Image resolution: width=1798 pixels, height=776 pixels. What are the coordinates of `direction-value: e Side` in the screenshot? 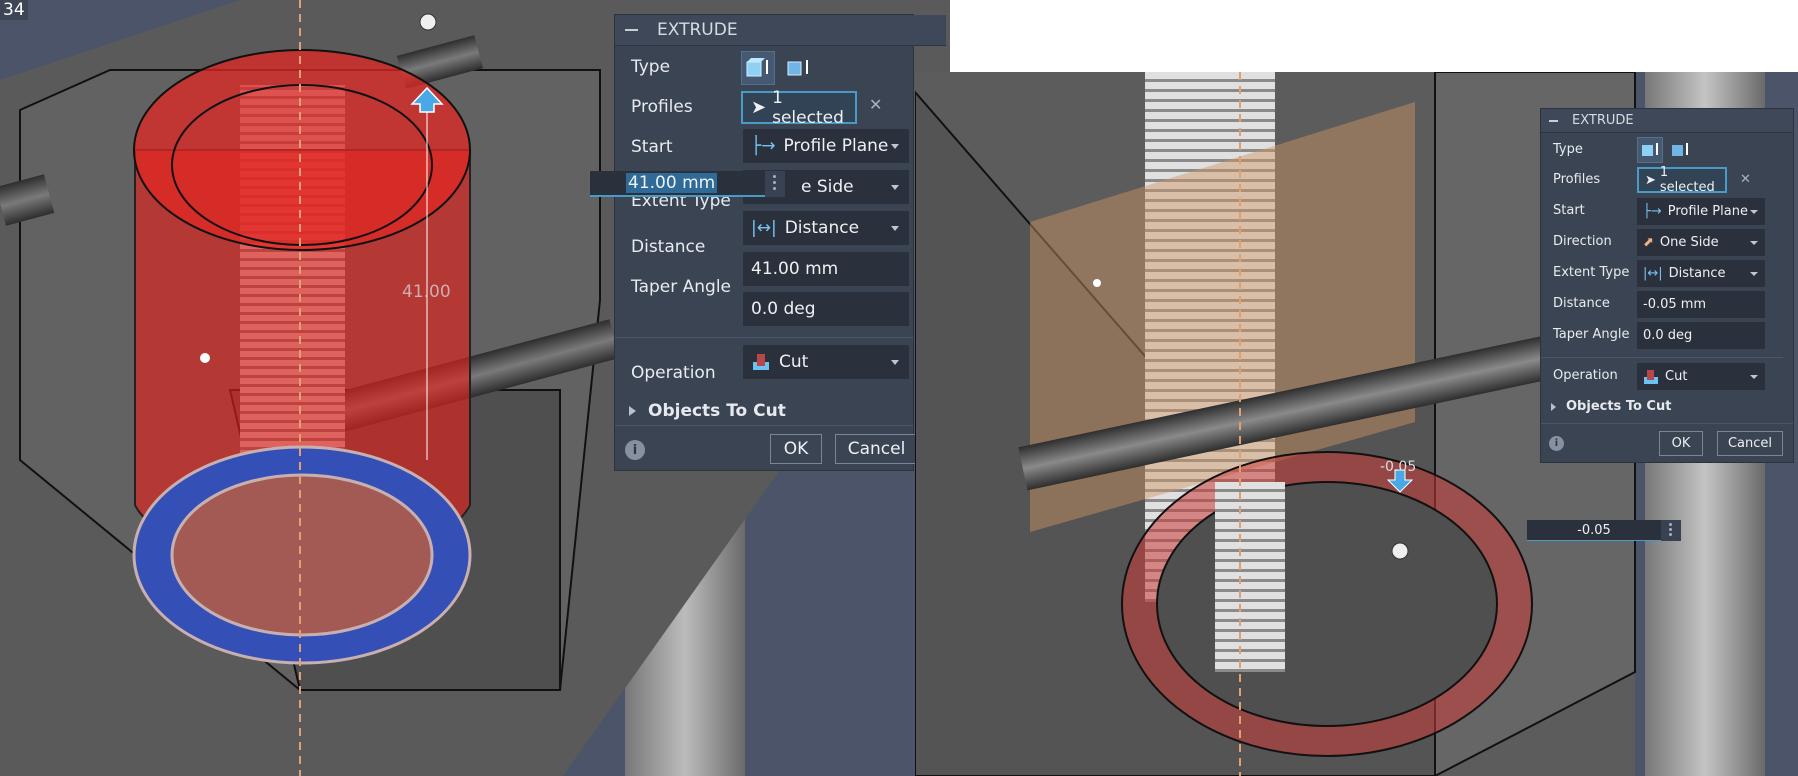 It's located at (827, 187).